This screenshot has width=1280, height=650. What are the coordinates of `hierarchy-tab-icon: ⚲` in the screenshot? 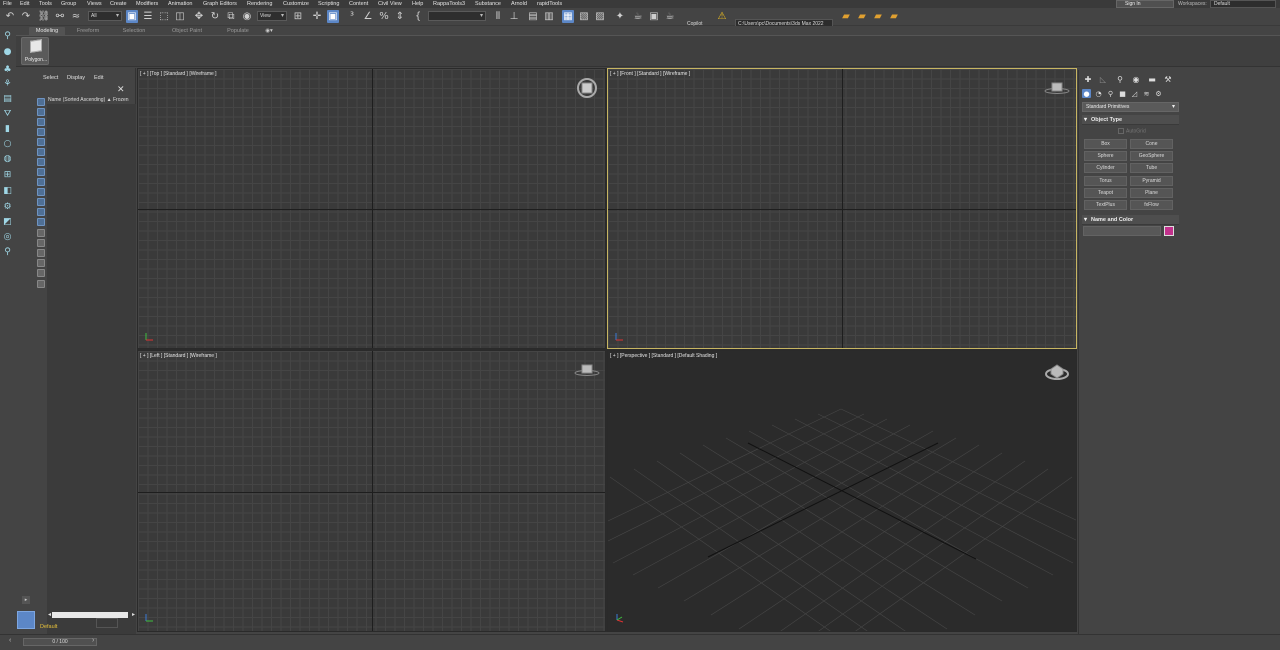 It's located at (1120, 79).